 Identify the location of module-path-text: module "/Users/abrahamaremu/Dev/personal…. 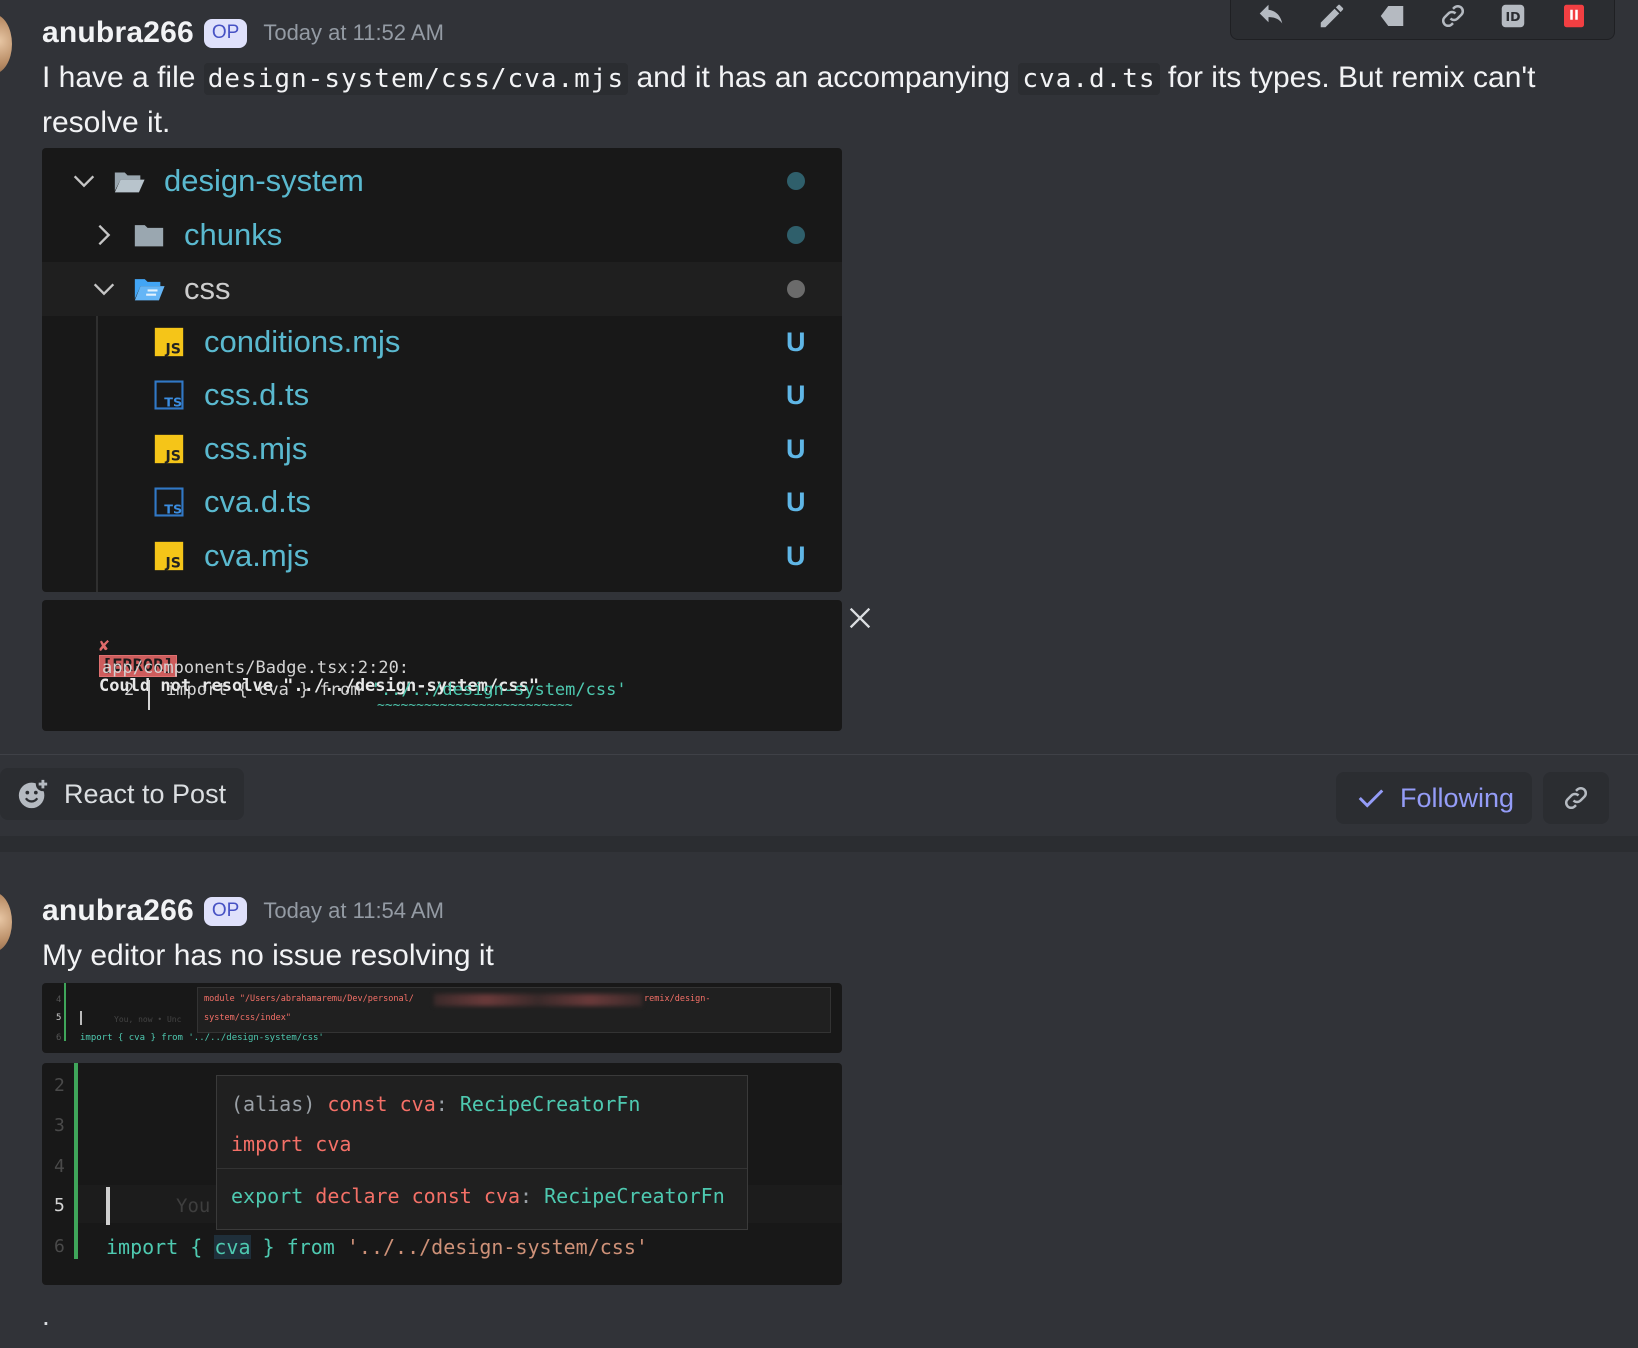
(309, 999).